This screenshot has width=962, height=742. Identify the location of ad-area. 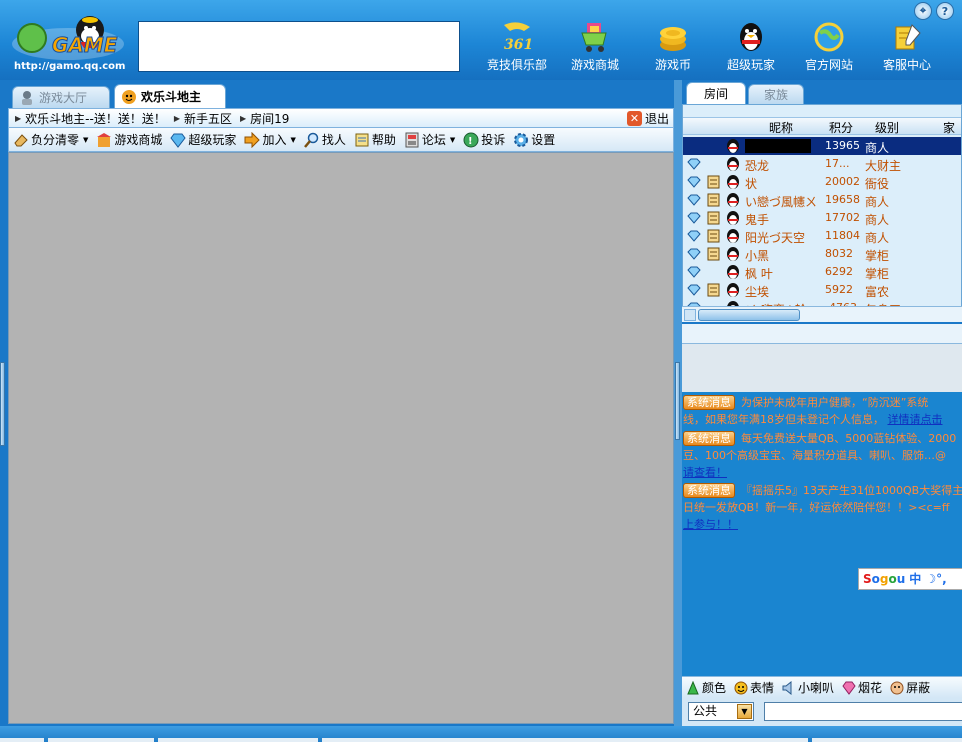
(822, 368).